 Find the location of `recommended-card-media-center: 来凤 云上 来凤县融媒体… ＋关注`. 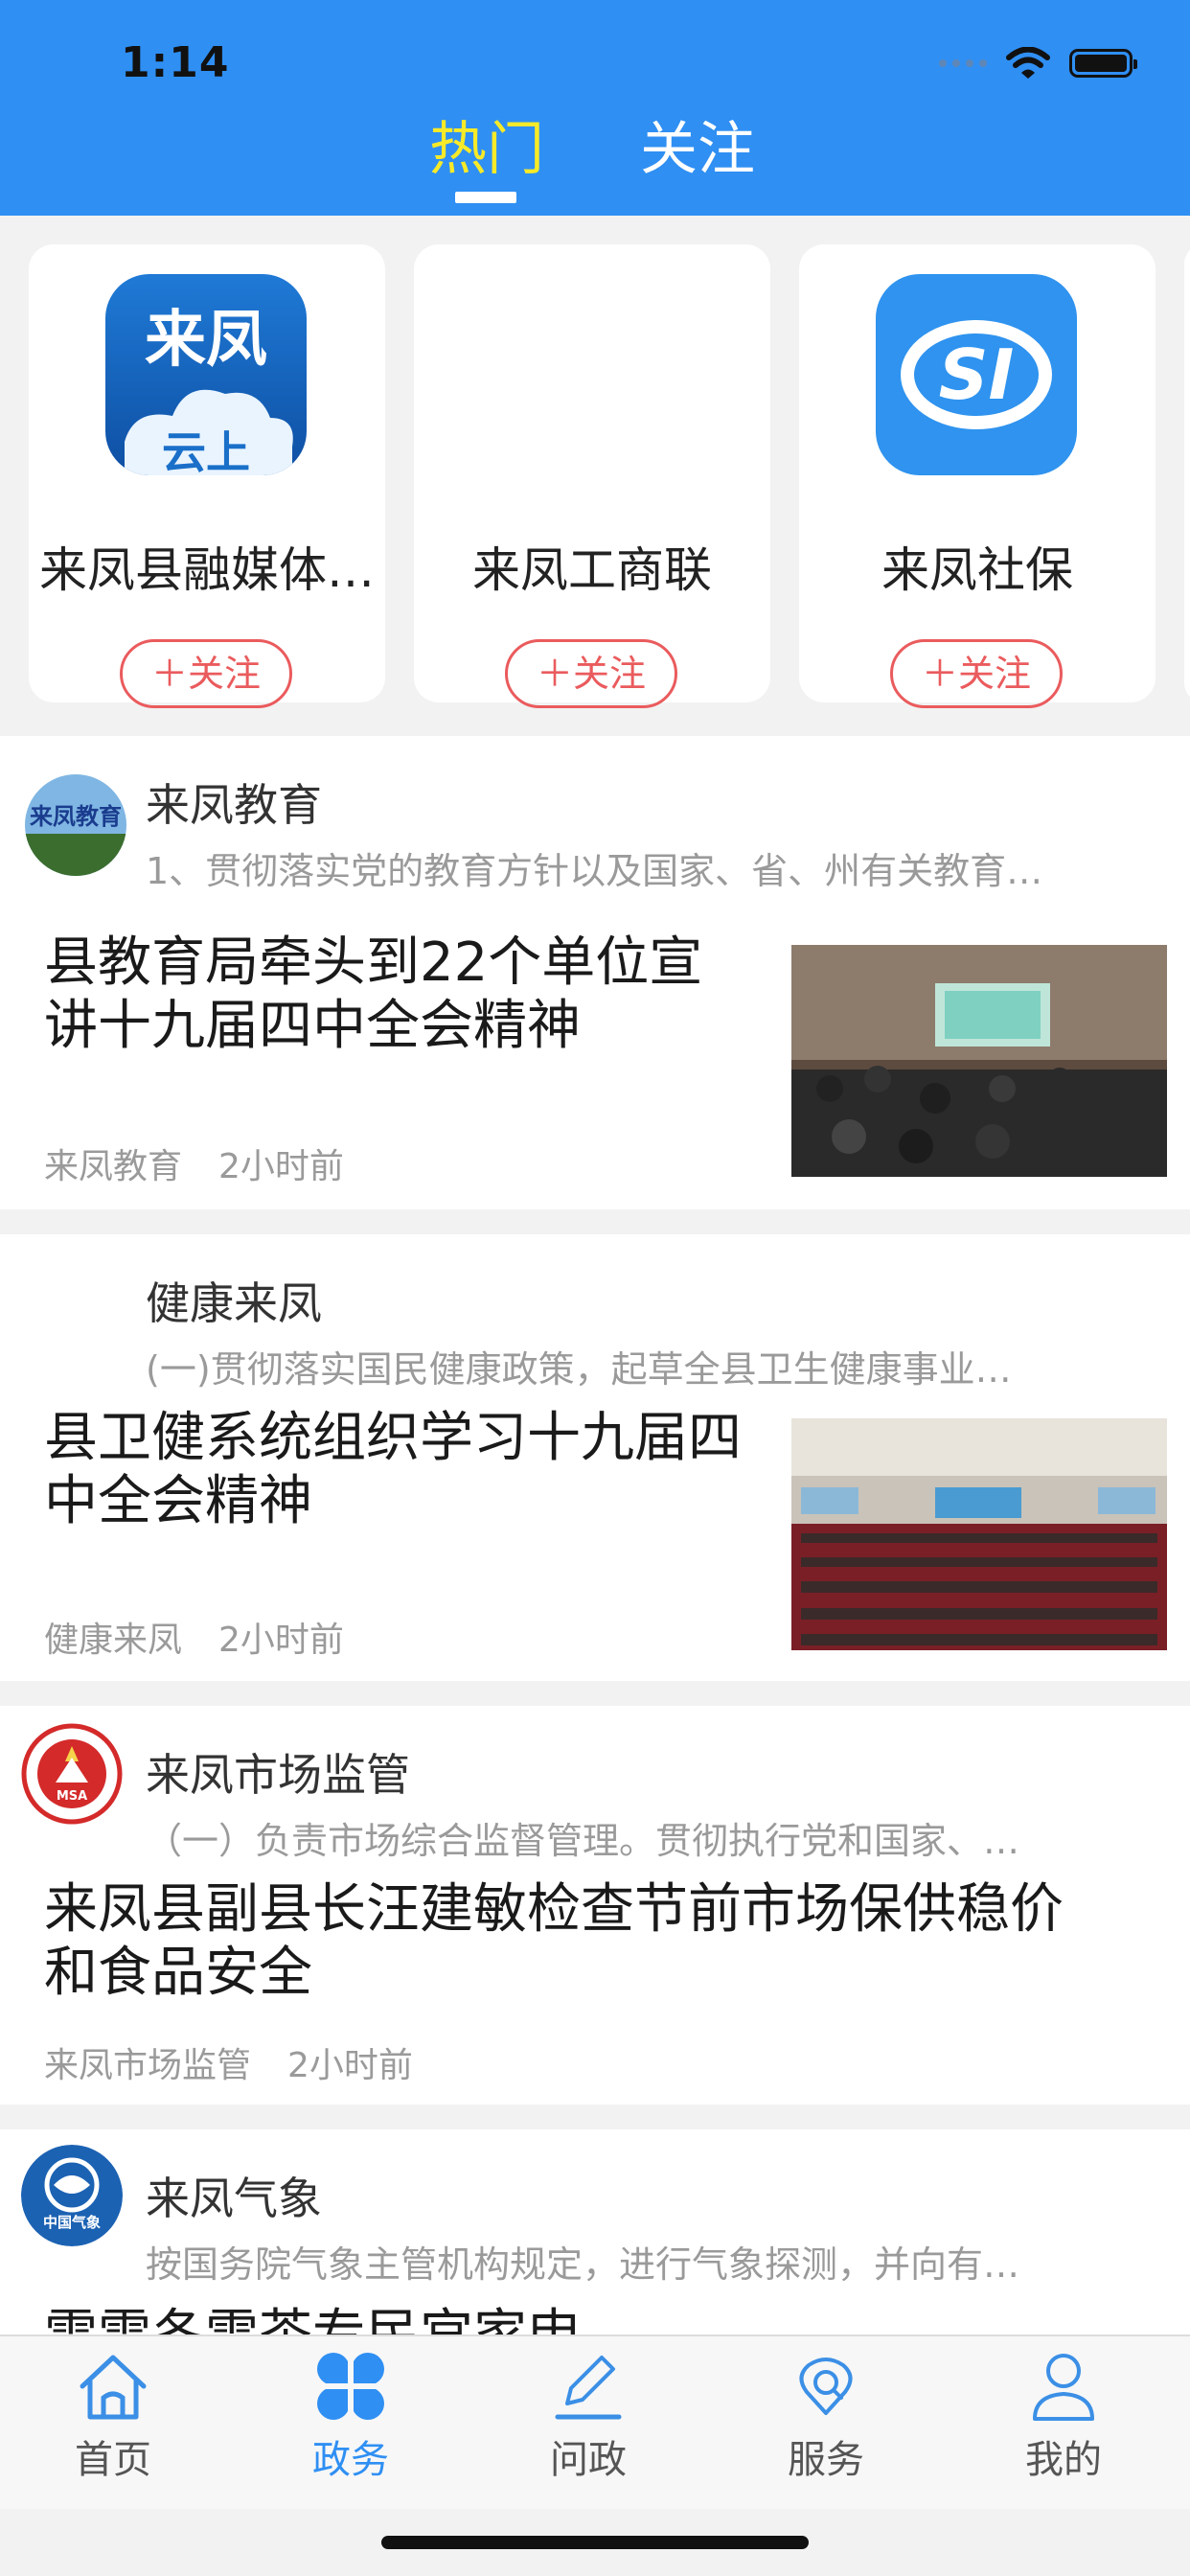

recommended-card-media-center: 来凤 云上 来凤县融媒体… ＋关注 is located at coordinates (207, 476).